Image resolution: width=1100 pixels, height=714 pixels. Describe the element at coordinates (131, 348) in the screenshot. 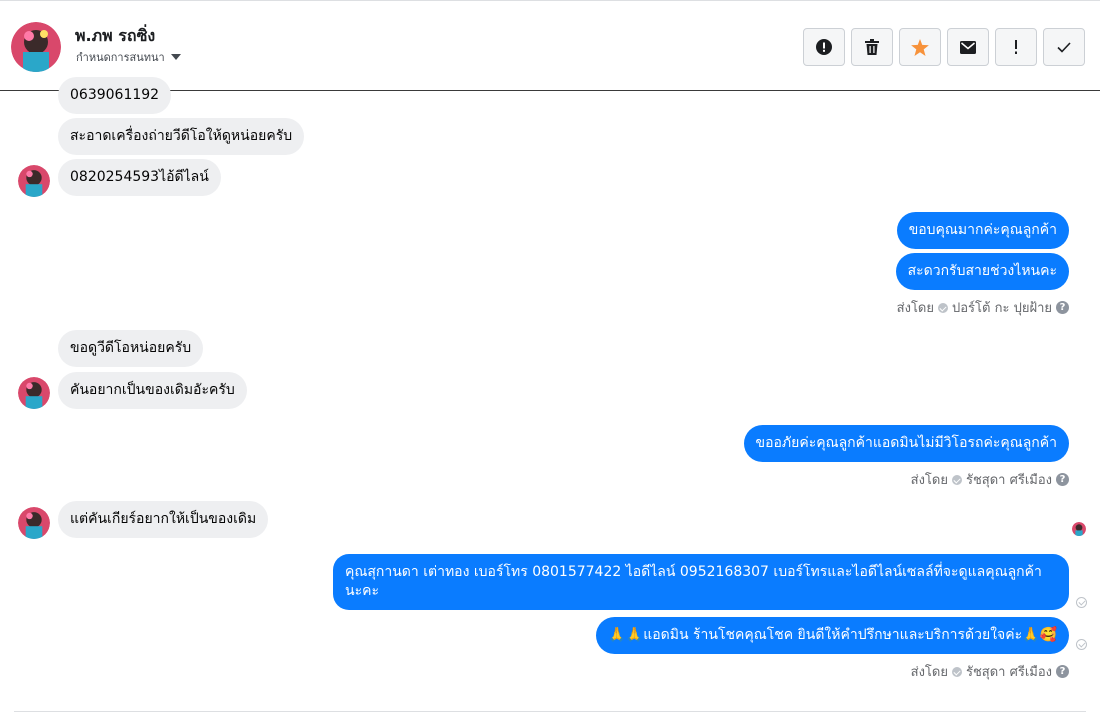

I see `incoming-message: ขอดูวีดีโอหน่อยครับ` at that location.